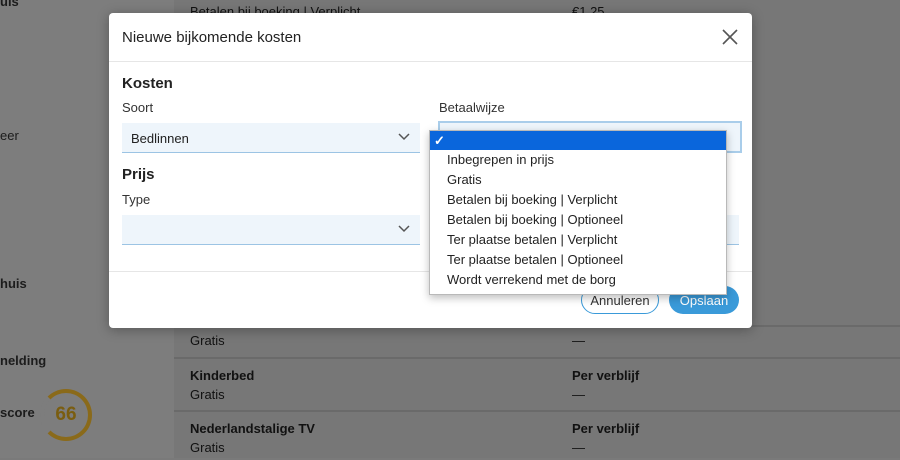 The image size is (900, 460). What do you see at coordinates (147, 83) in the screenshot?
I see `section-title-kosten: Kosten` at bounding box center [147, 83].